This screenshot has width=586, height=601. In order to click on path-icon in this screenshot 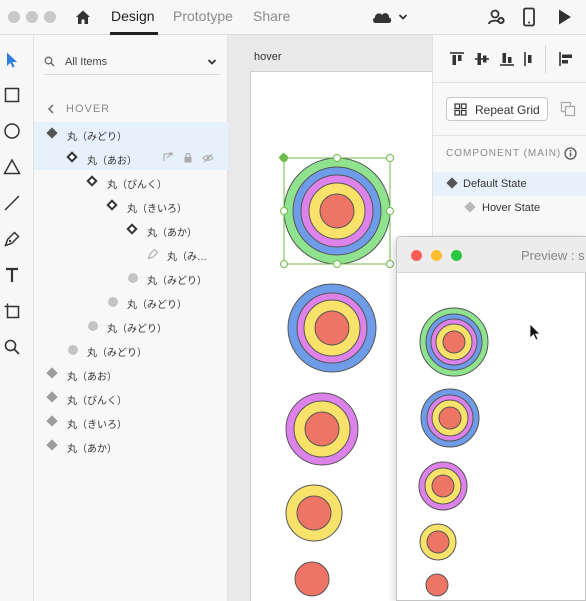, I will do `click(153, 254)`.